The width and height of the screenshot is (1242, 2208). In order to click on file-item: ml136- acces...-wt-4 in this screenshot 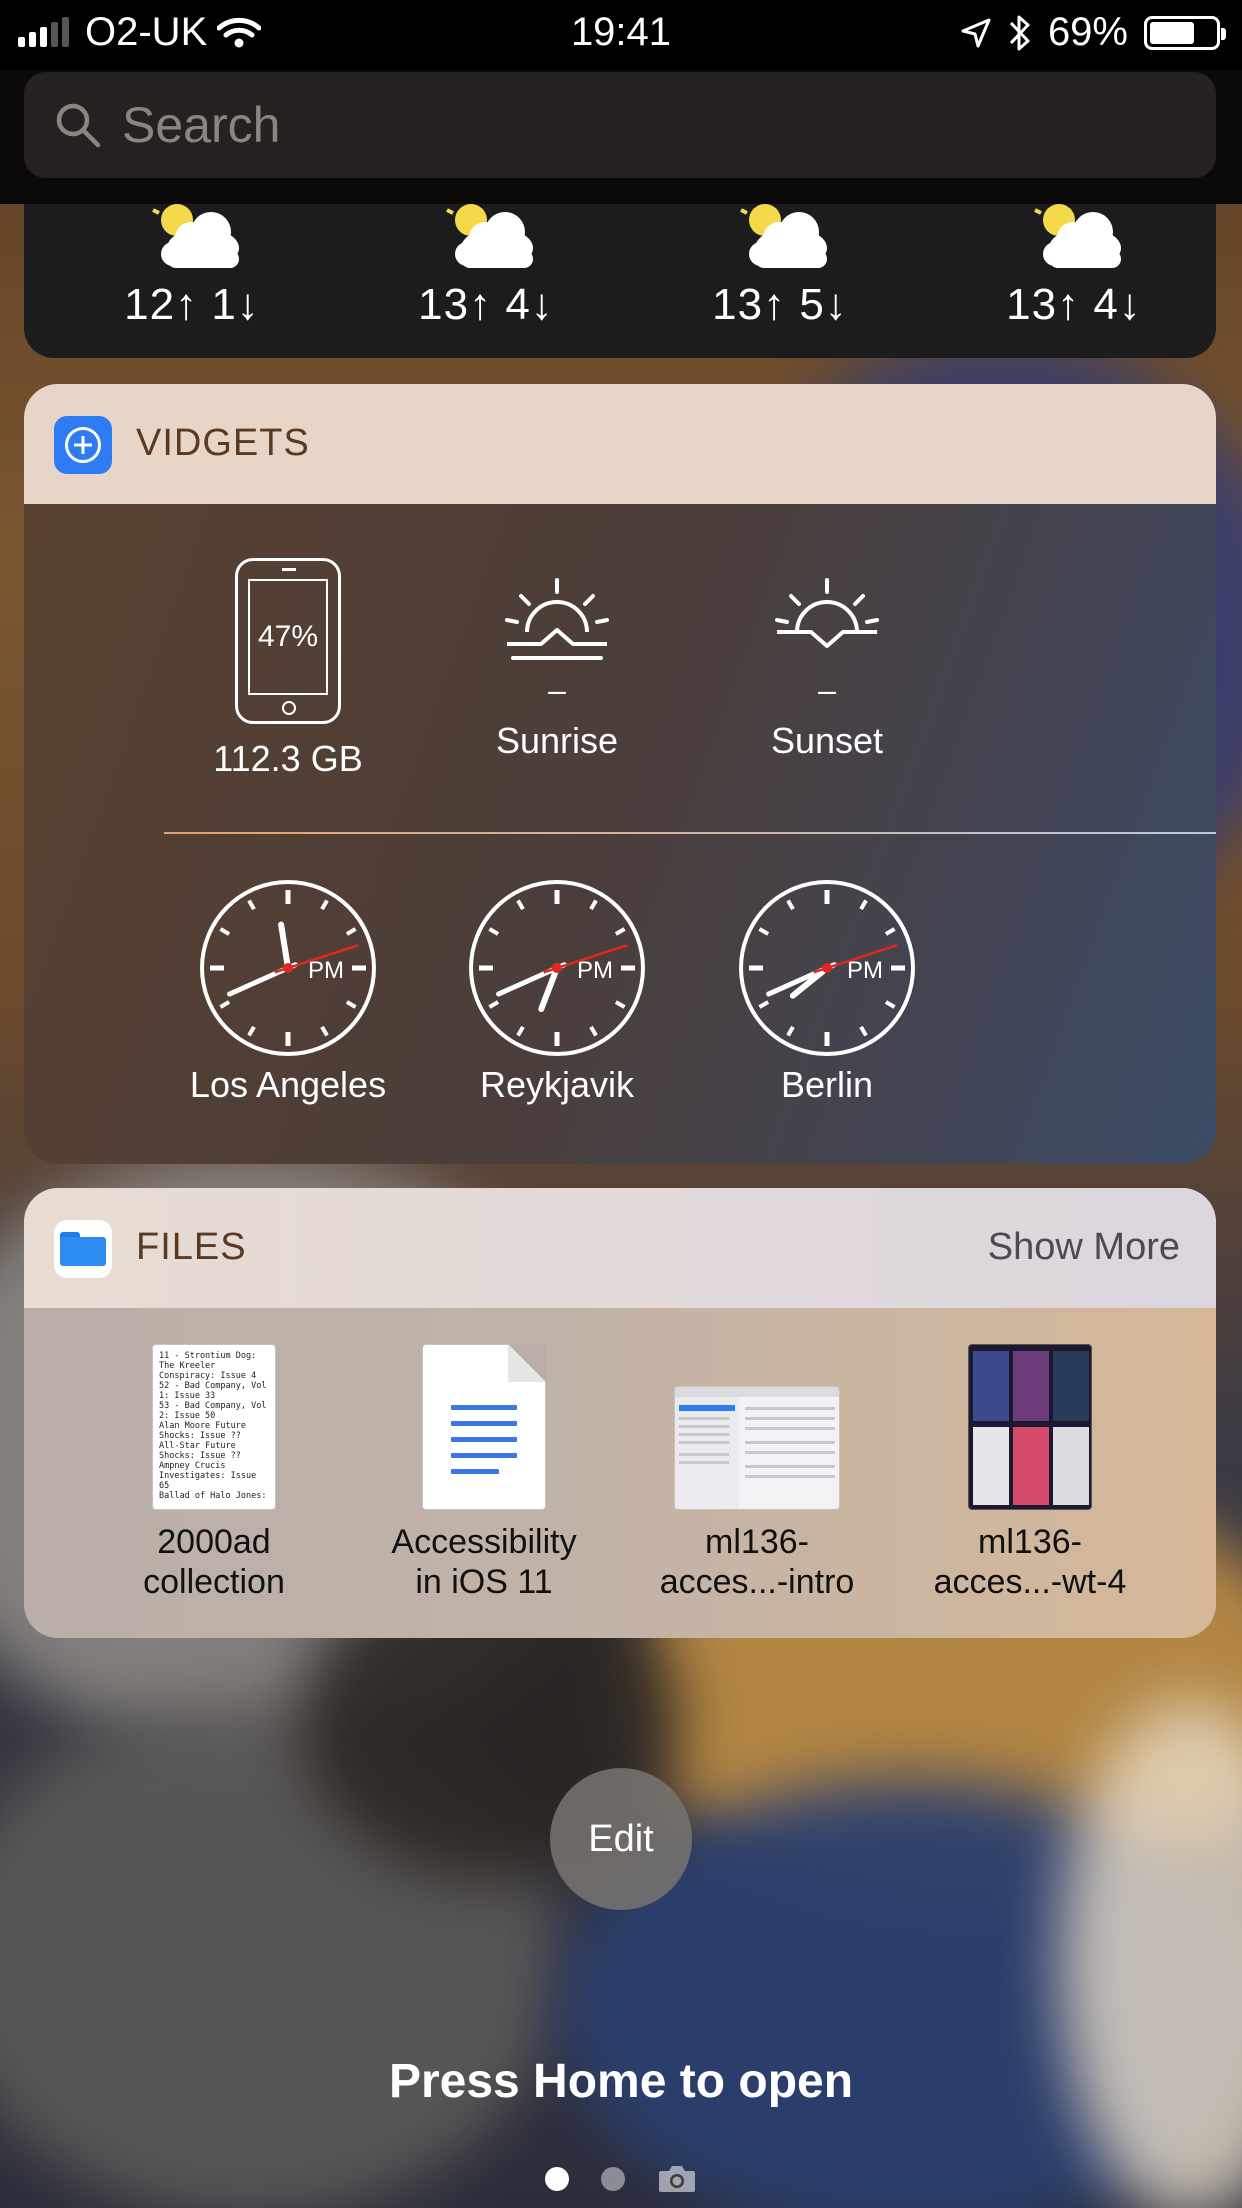, I will do `click(1030, 1473)`.